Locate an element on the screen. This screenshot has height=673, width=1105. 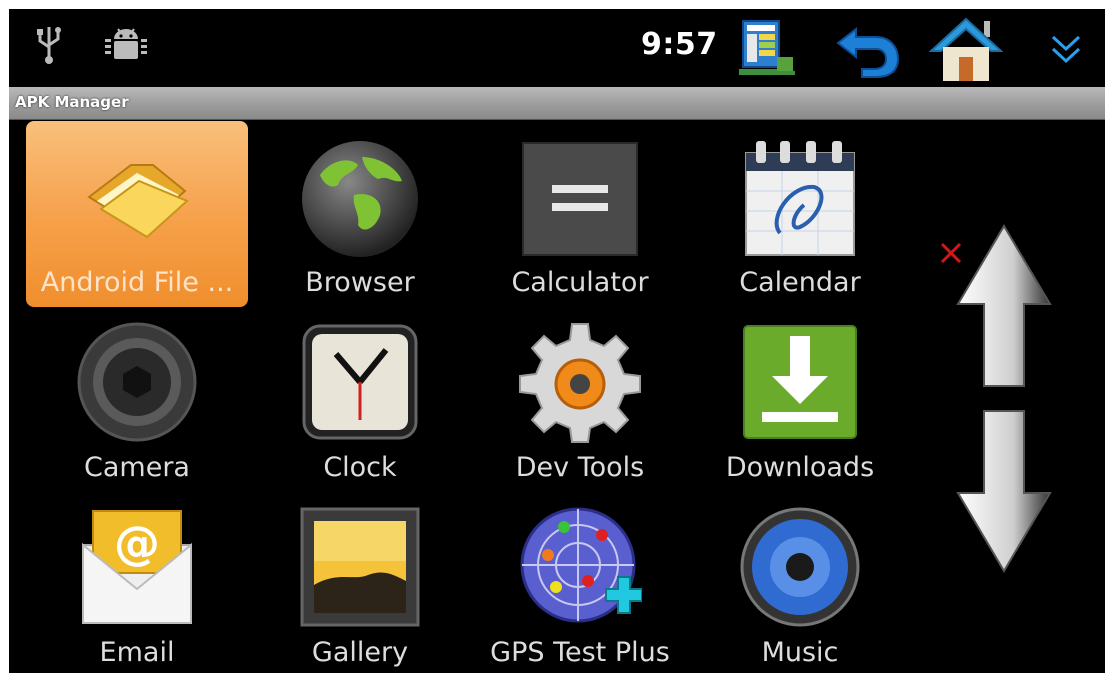
app-clock: Clock is located at coordinates (360, 404).